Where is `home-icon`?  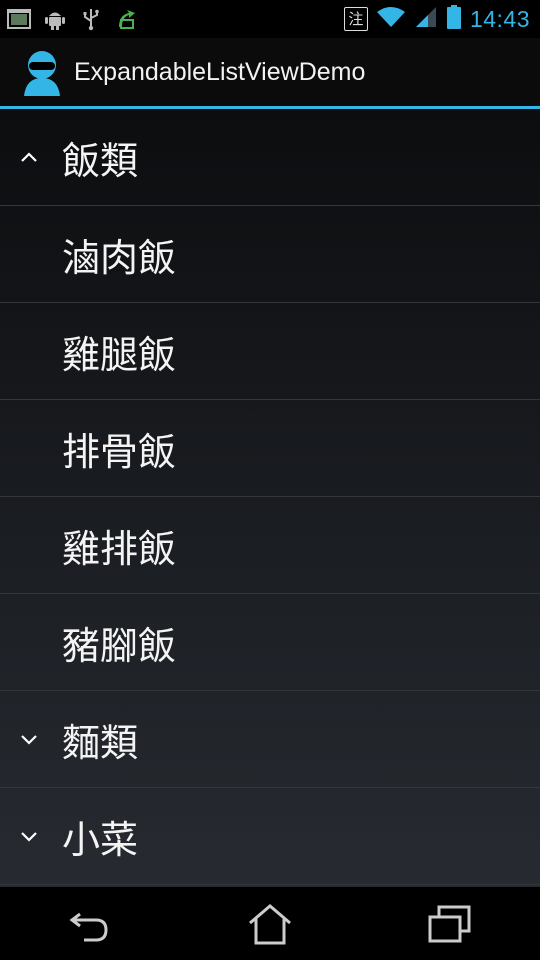
home-icon is located at coordinates (270, 924).